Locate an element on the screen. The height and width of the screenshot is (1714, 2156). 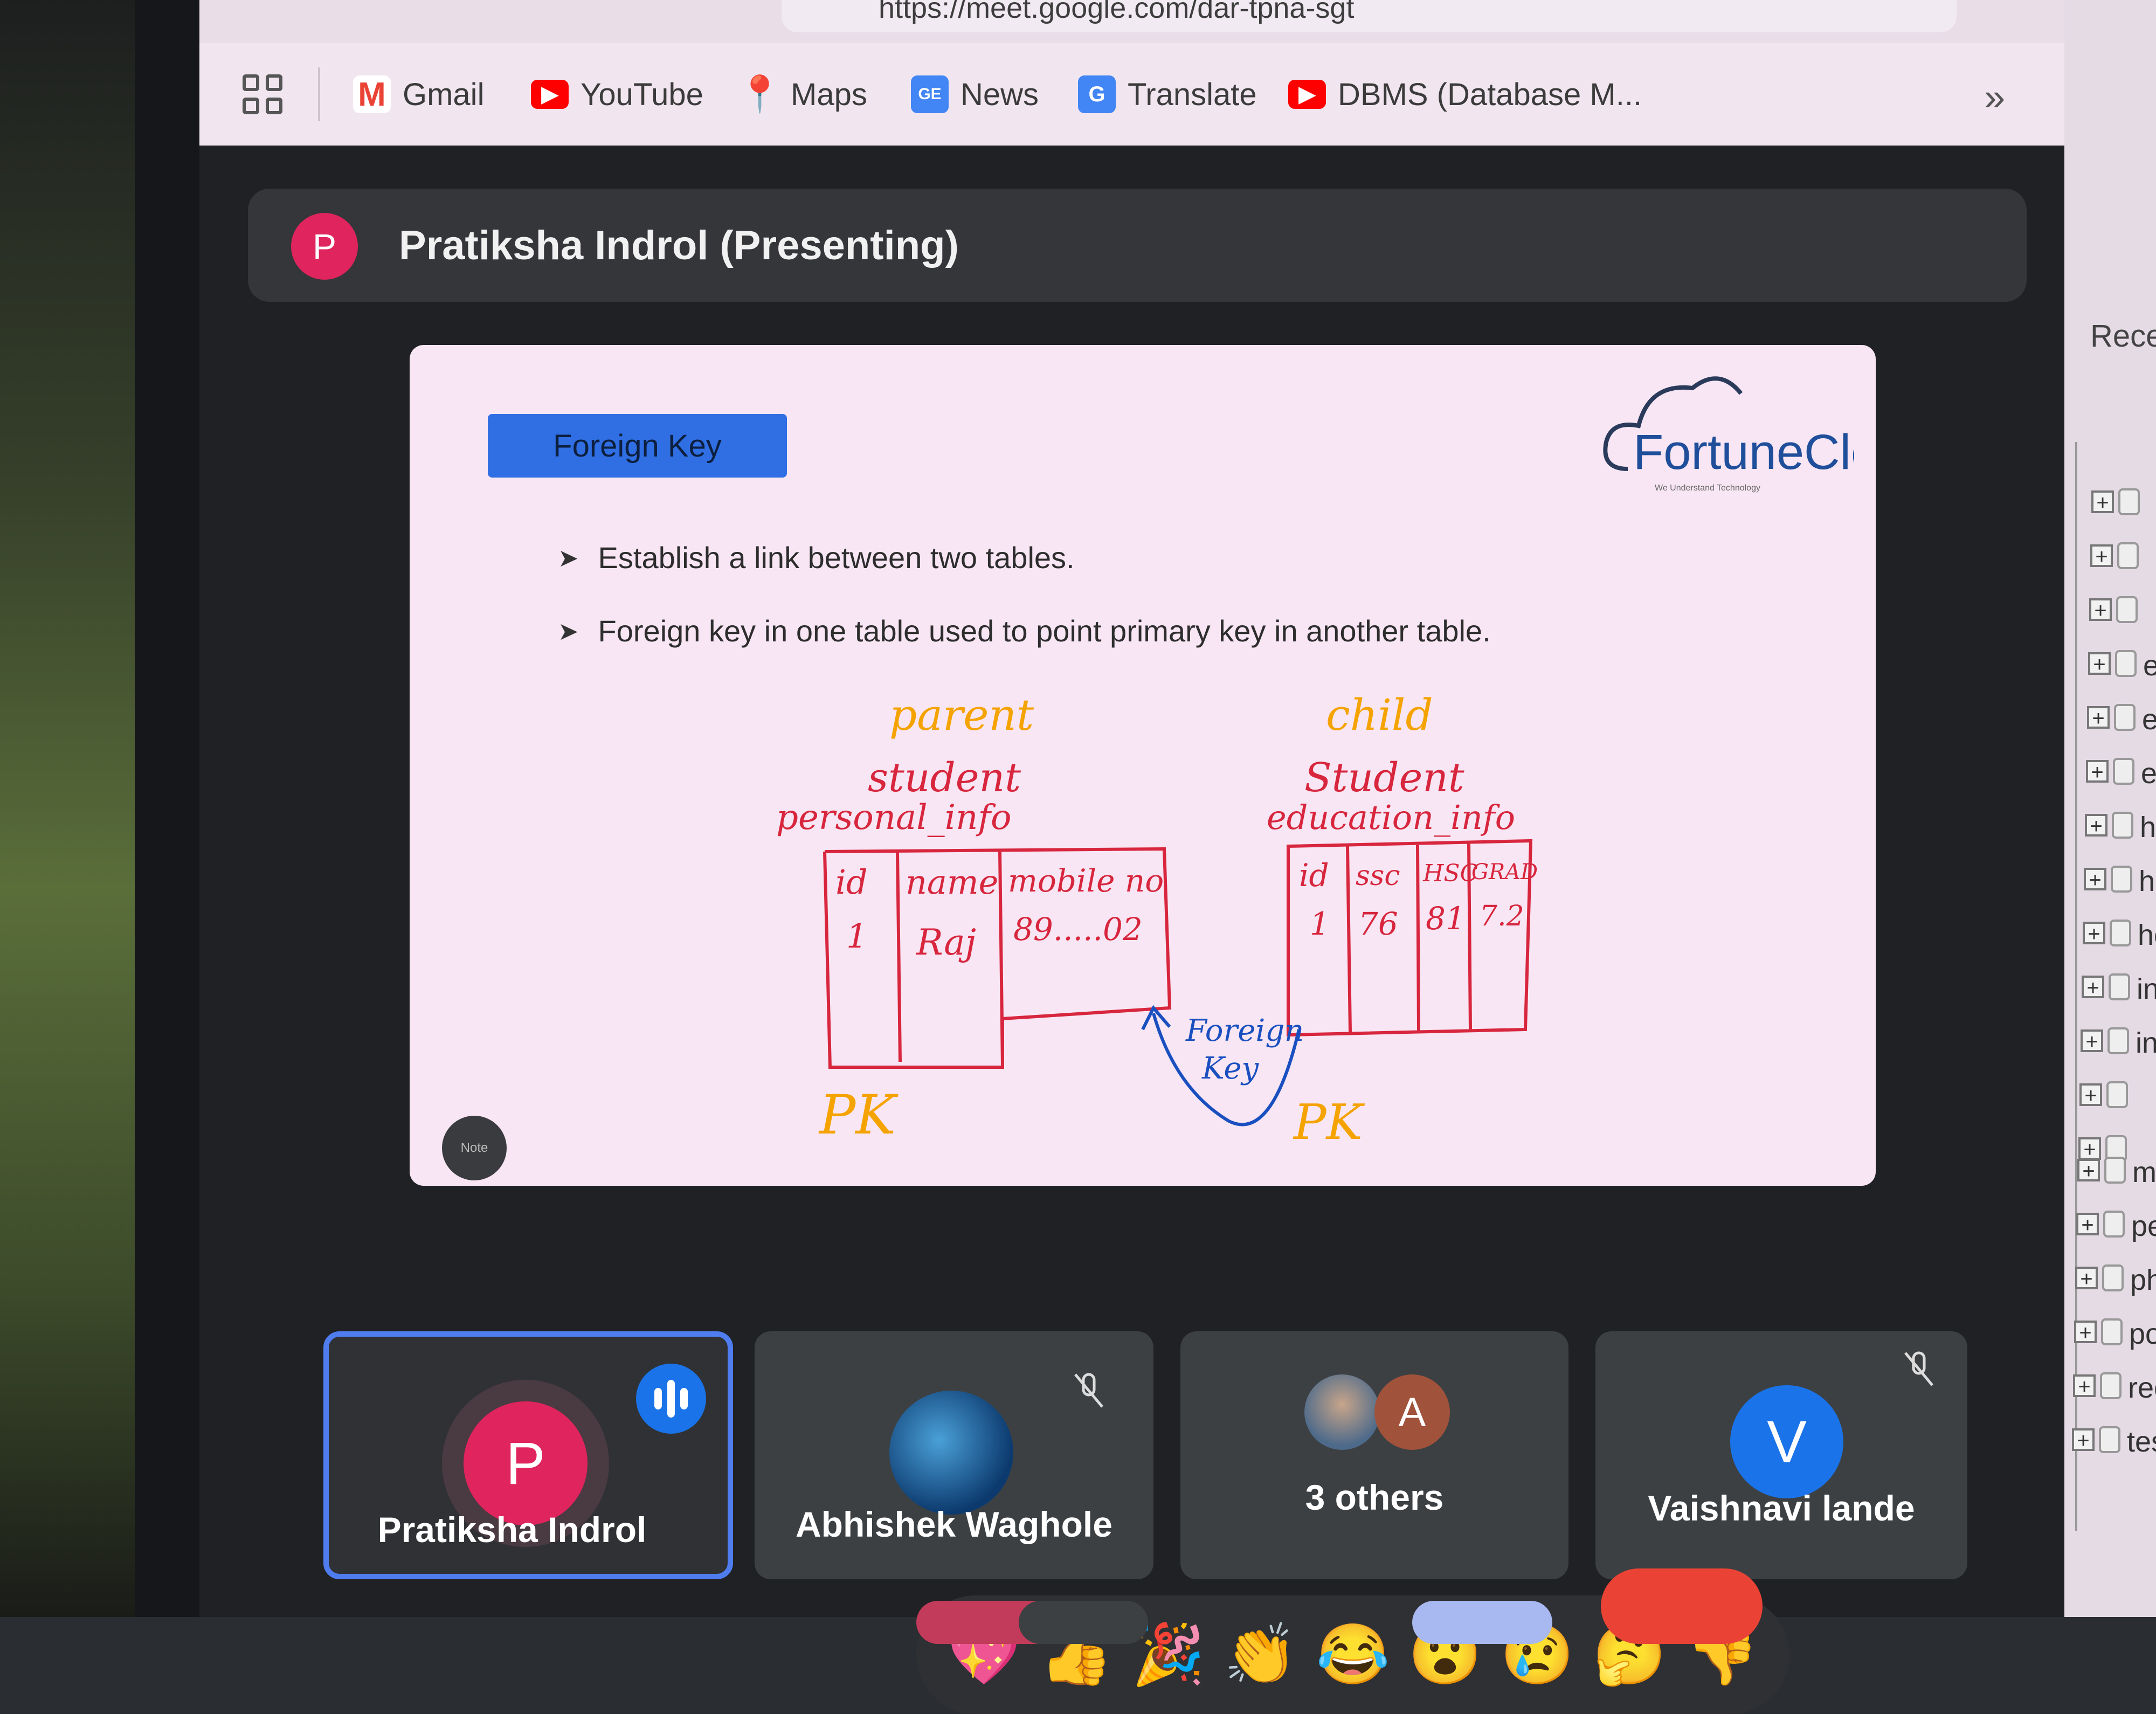
tree-item: + ins is located at coordinates (2110, 1045).